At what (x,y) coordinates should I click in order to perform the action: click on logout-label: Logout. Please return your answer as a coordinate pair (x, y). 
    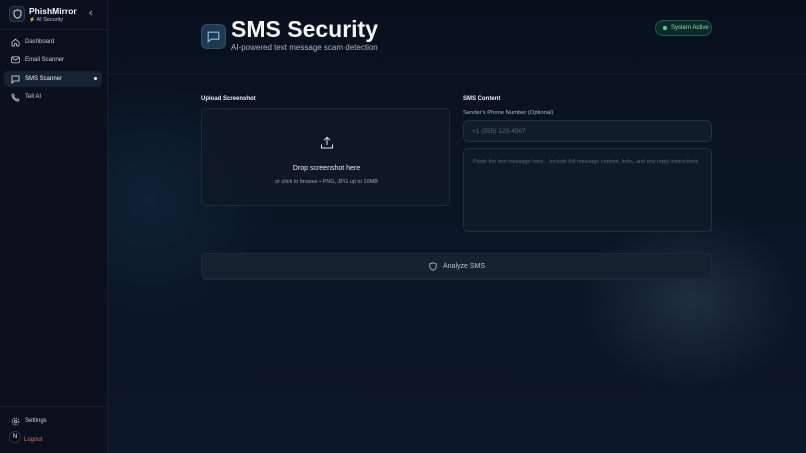
    Looking at the image, I should click on (33, 440).